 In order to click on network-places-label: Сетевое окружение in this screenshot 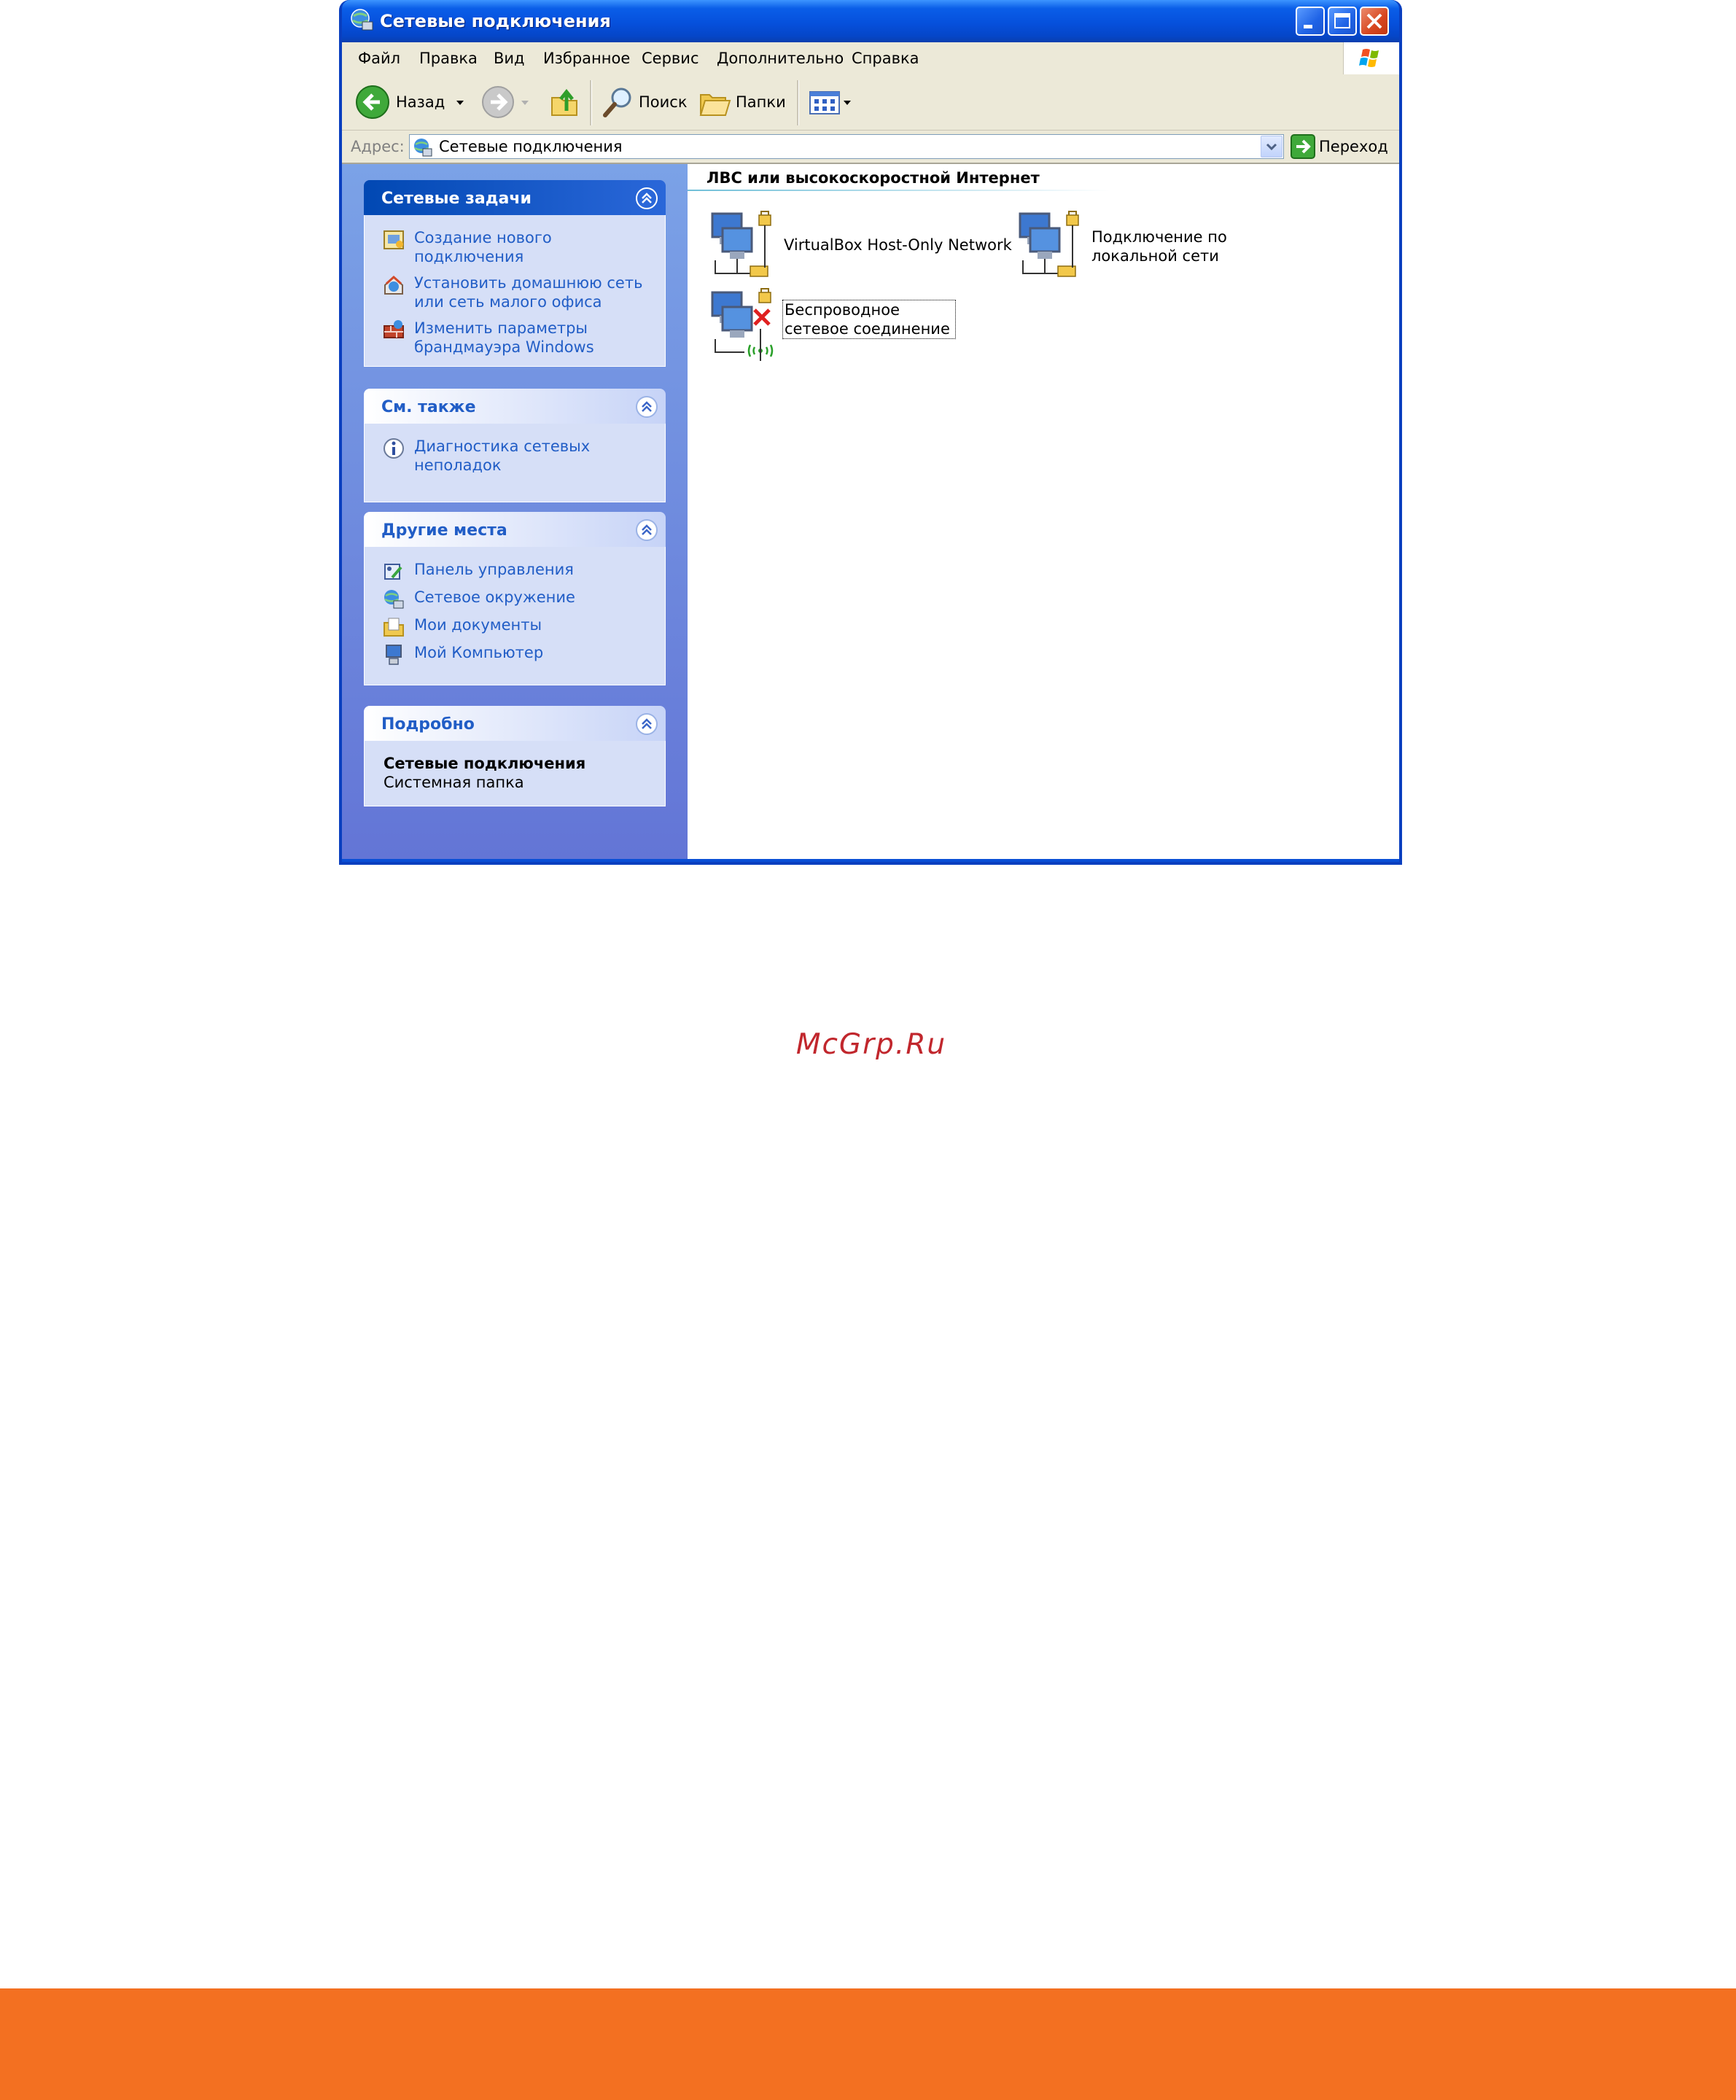, I will do `click(494, 597)`.